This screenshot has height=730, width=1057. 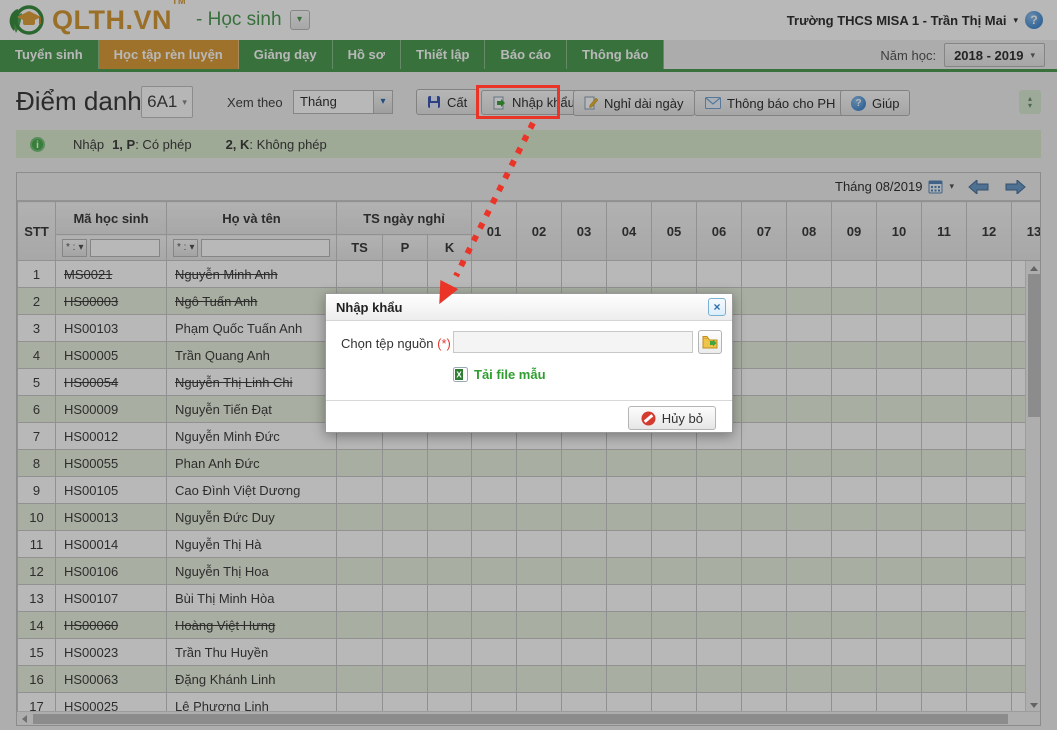 What do you see at coordinates (671, 418) in the screenshot?
I see `cancel-button: Hủy bỏ` at bounding box center [671, 418].